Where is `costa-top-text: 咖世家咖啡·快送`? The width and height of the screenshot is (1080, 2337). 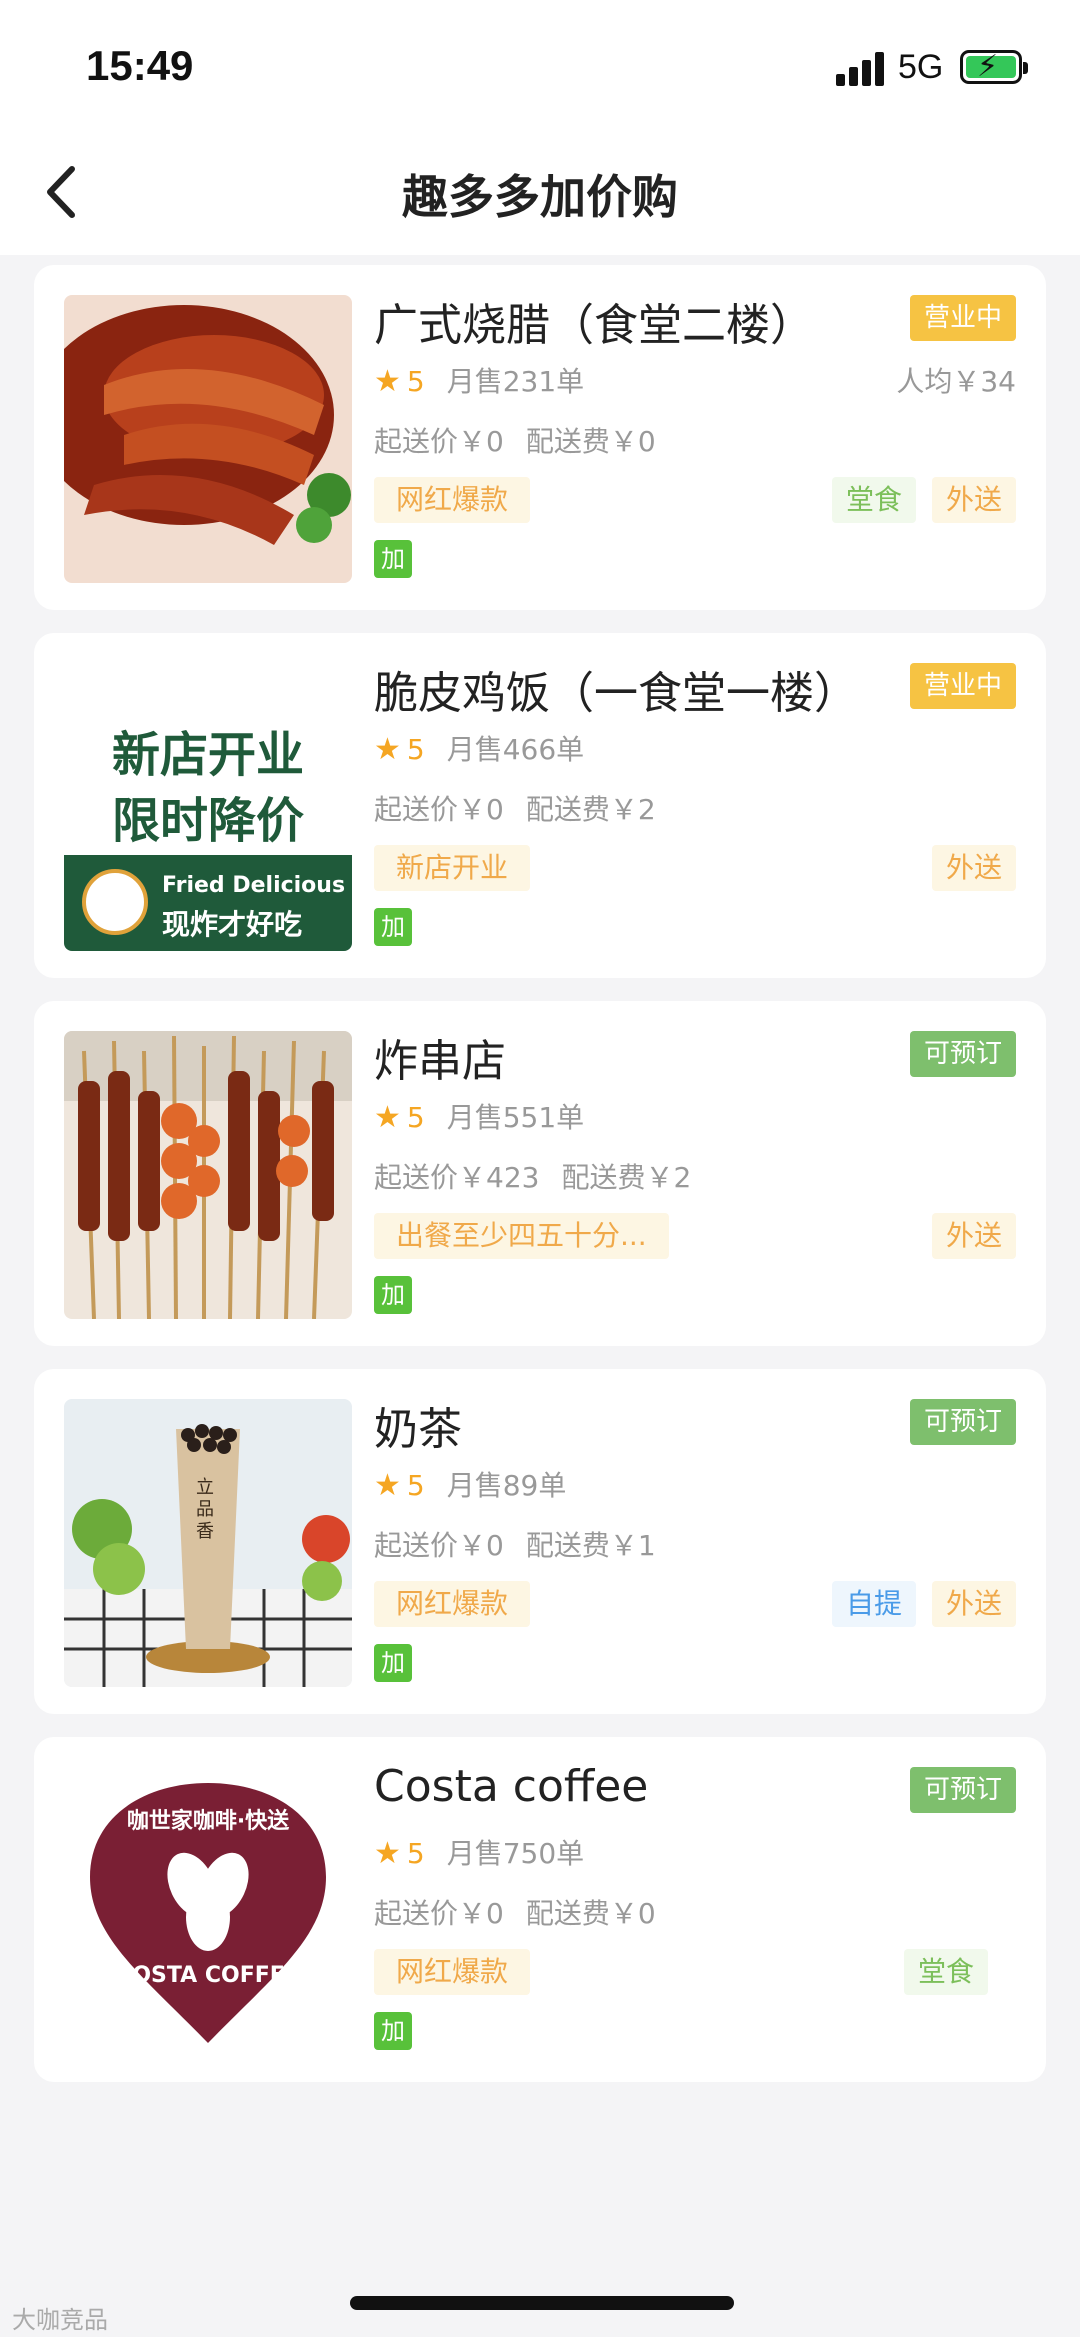
costa-top-text: 咖世家咖啡·快送 is located at coordinates (208, 1821).